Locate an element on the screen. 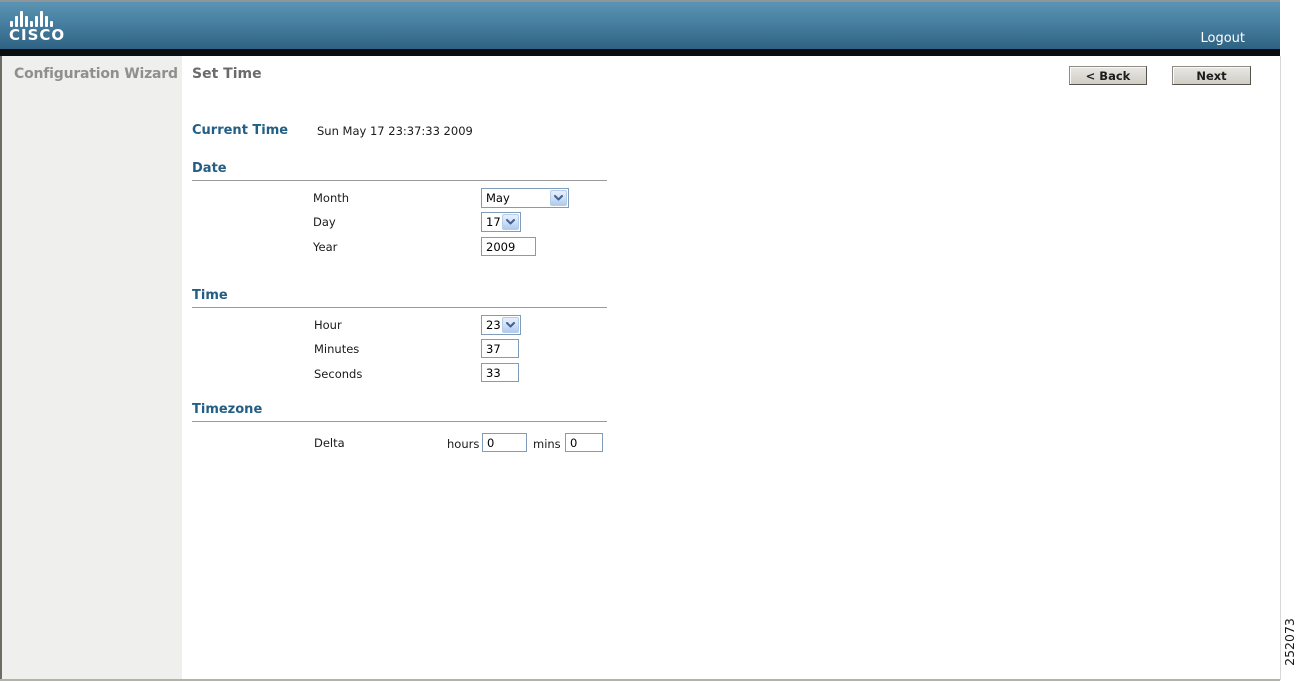 The height and width of the screenshot is (682, 1303). header-black-strip is located at coordinates (640, 52).